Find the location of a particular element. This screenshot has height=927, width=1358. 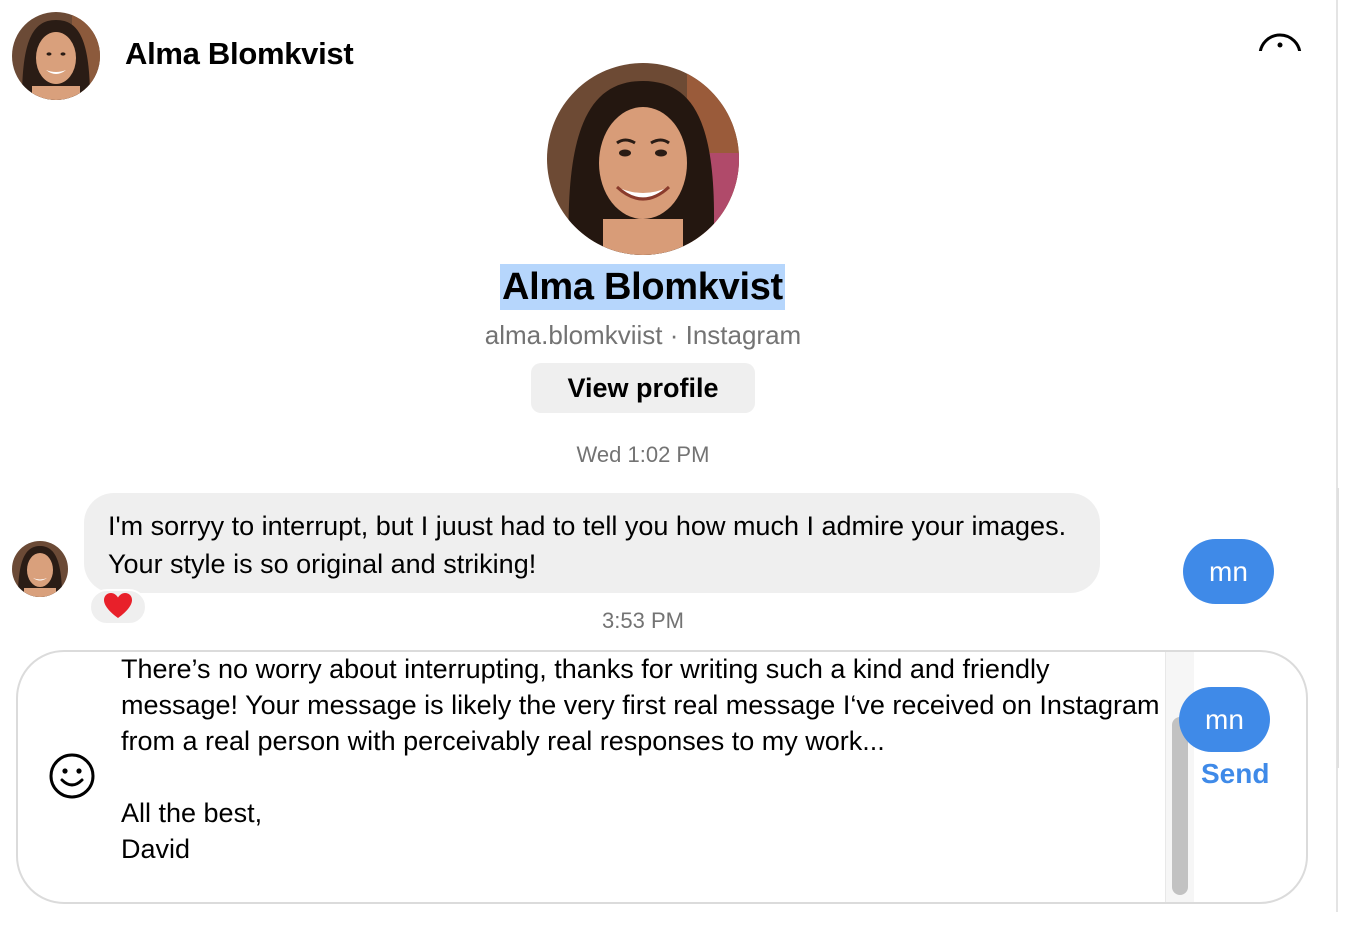

profile-username: alma.blomkviist · Instagram is located at coordinates (643, 335).